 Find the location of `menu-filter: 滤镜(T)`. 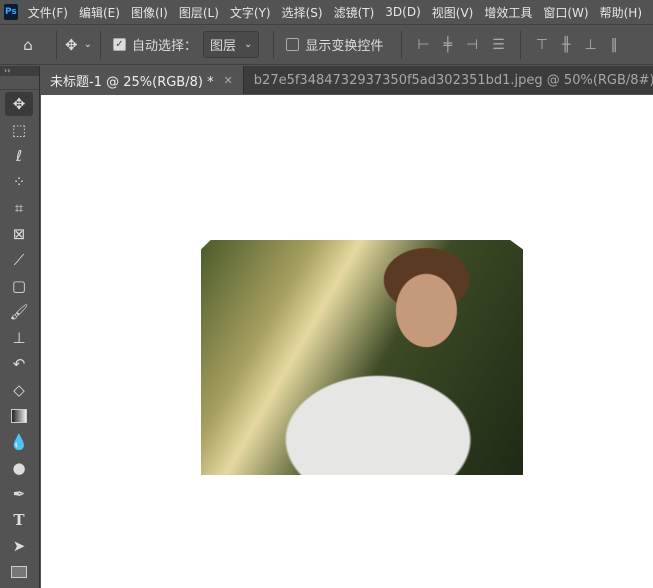

menu-filter: 滤镜(T) is located at coordinates (354, 12).